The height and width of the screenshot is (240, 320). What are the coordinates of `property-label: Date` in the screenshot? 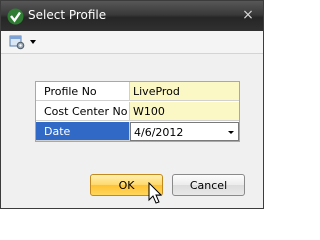 It's located at (83, 131).